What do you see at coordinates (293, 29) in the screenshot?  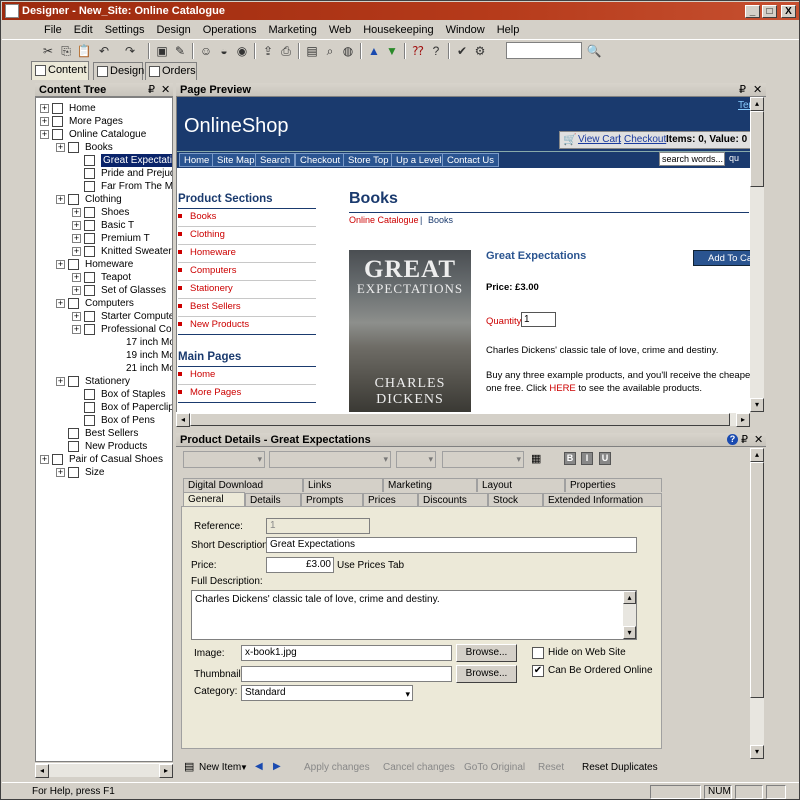 I see `menu-marketing: Marketing` at bounding box center [293, 29].